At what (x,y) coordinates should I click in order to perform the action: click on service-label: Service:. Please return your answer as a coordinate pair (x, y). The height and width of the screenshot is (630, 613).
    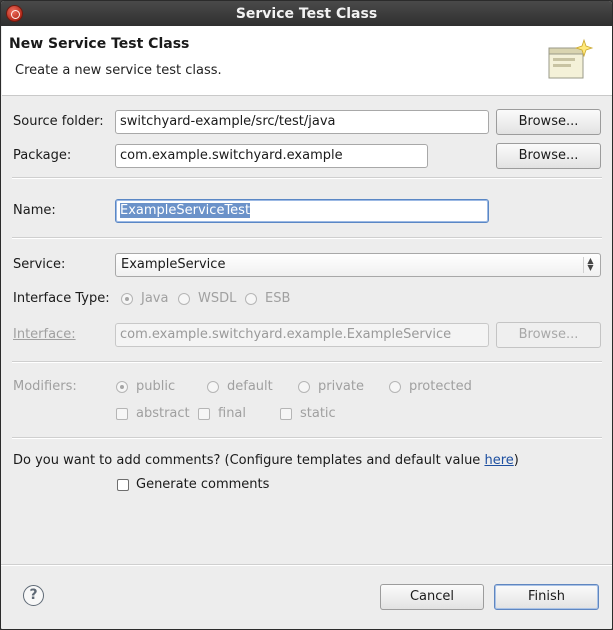
    Looking at the image, I should click on (39, 264).